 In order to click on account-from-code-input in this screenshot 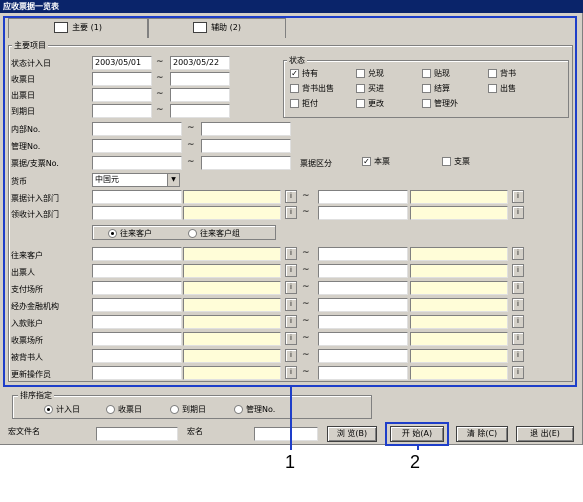, I will do `click(137, 322)`.